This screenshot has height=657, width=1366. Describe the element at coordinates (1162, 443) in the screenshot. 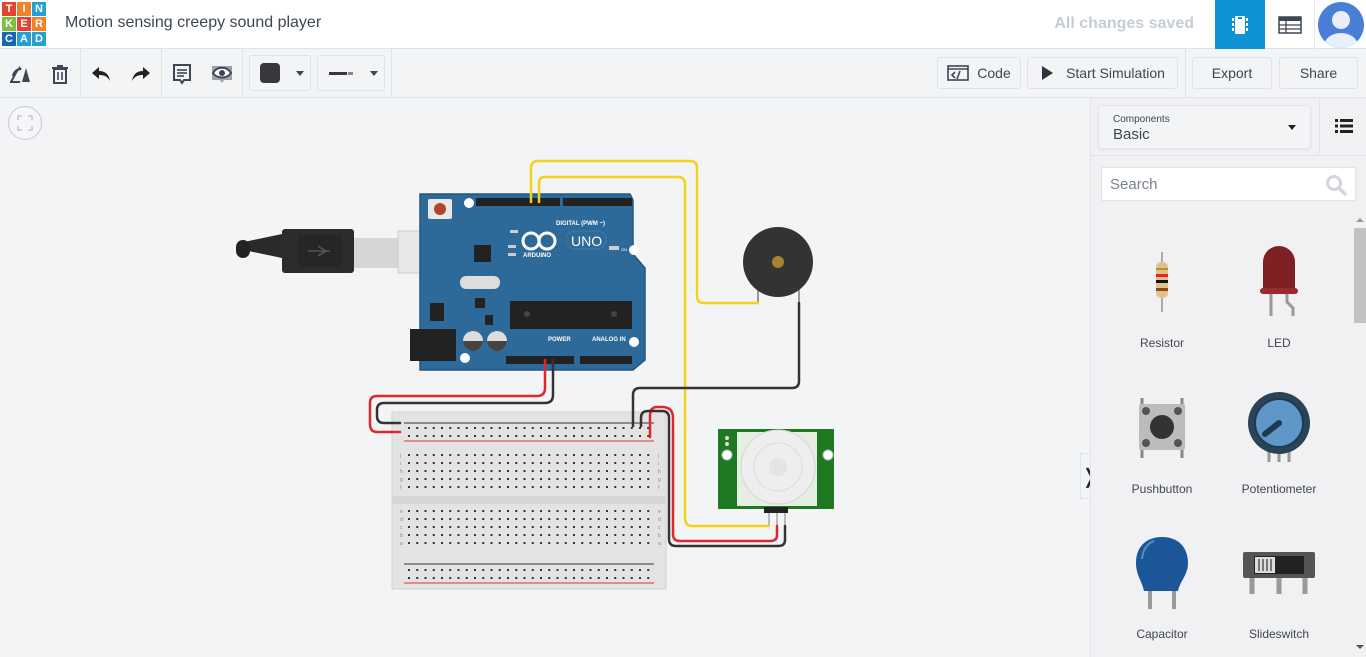

I see `component-pushbutton: Pushbutton` at that location.